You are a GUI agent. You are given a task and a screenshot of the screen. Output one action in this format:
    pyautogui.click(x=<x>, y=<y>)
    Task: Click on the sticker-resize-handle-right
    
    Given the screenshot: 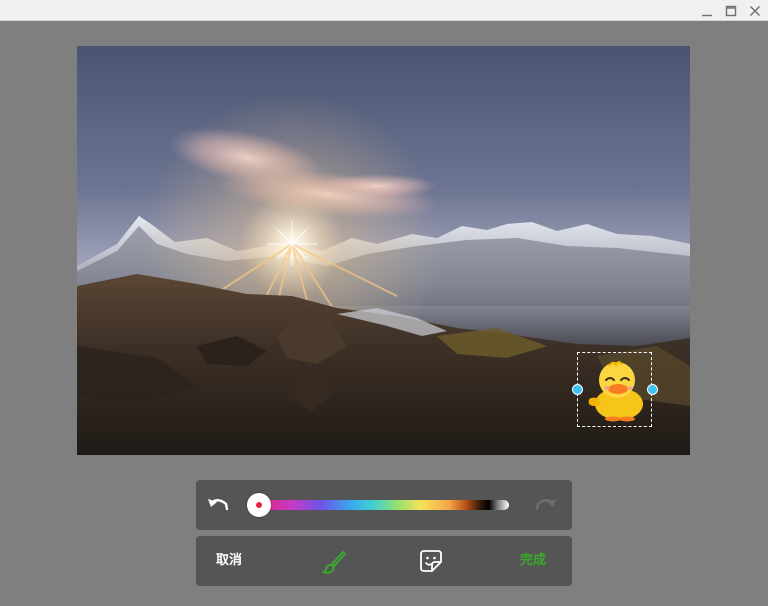 What is the action you would take?
    pyautogui.click(x=652, y=389)
    